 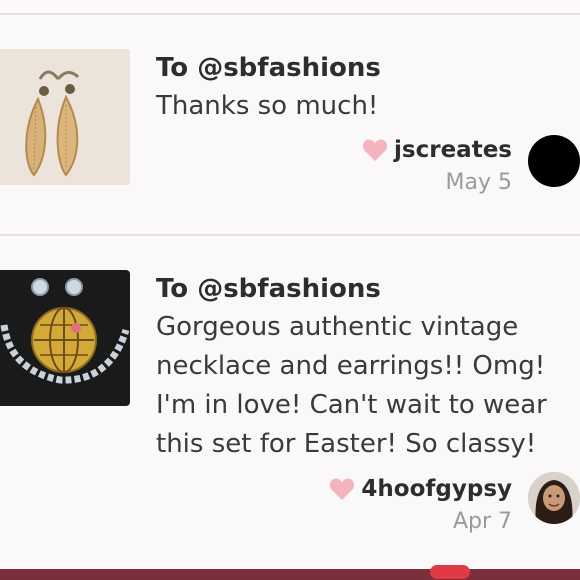 What do you see at coordinates (478, 182) in the screenshot?
I see `review-date: May 5` at bounding box center [478, 182].